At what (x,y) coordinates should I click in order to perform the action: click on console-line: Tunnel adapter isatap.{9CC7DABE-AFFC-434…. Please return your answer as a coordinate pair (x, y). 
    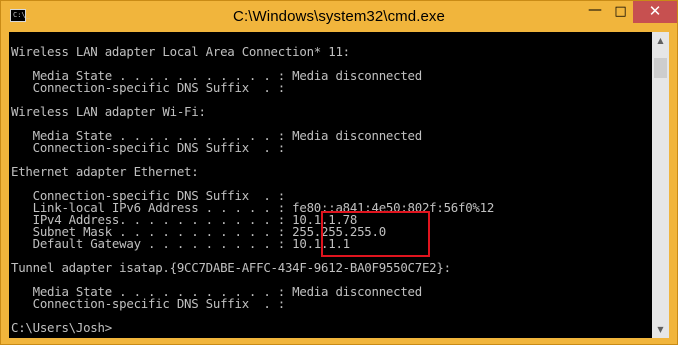
    Looking at the image, I should click on (231, 267).